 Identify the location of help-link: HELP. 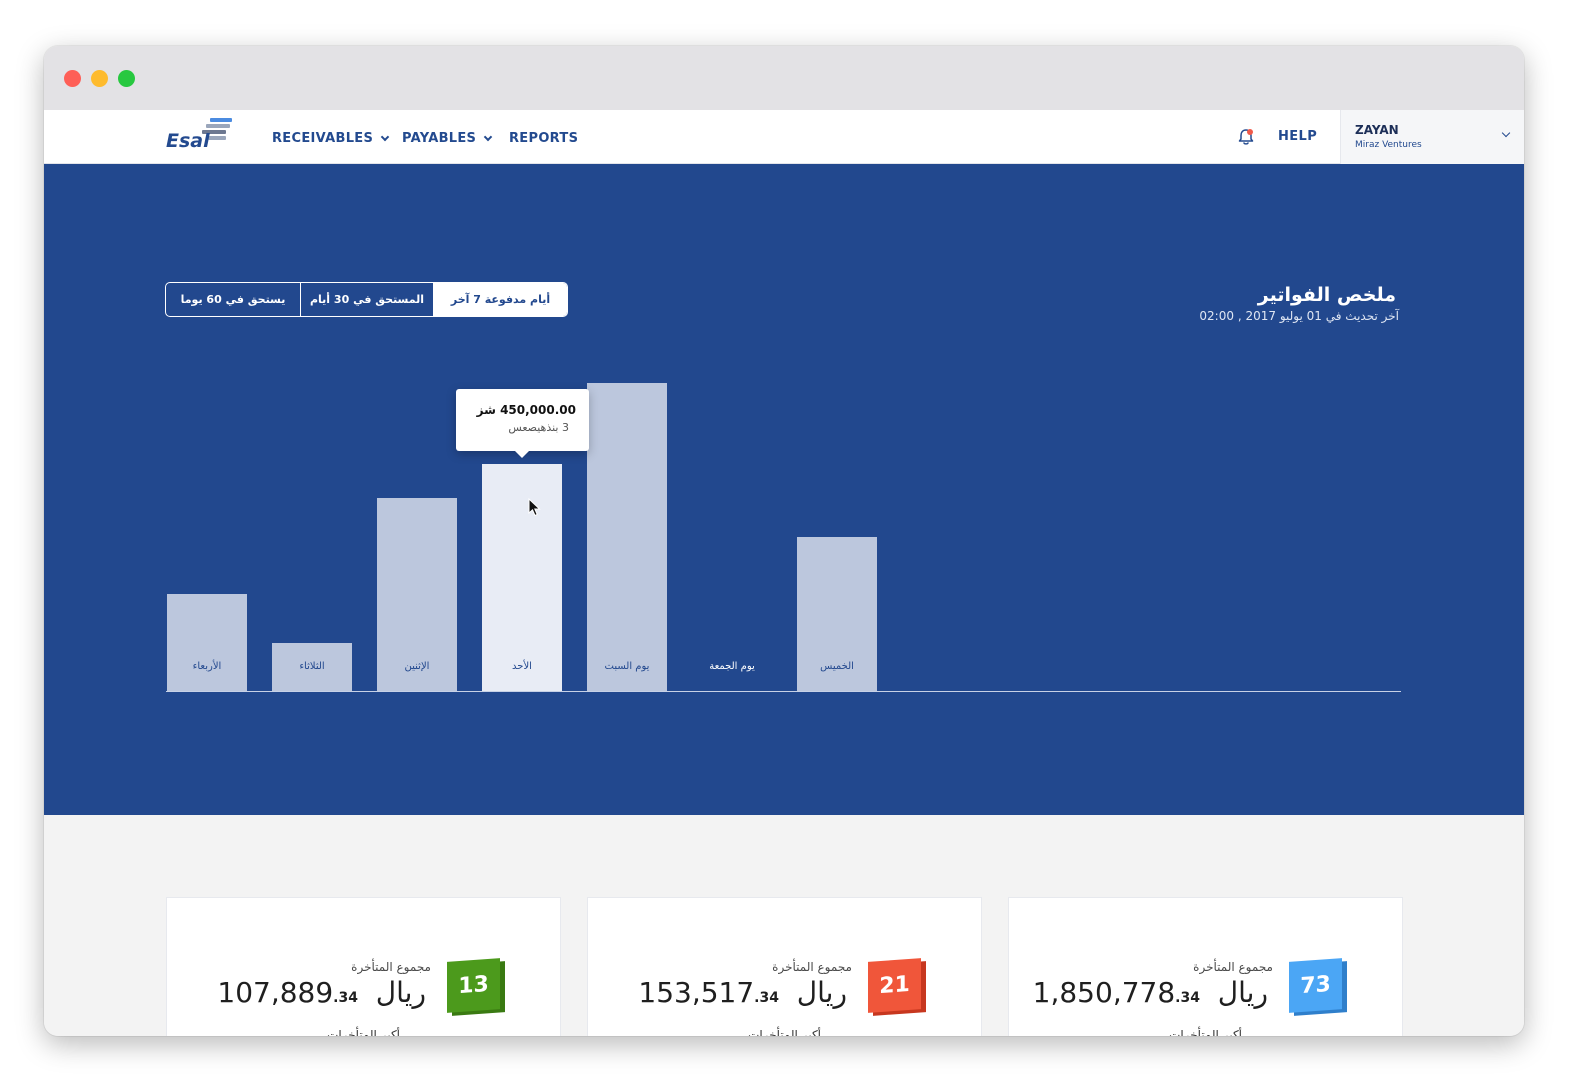
(1297, 136).